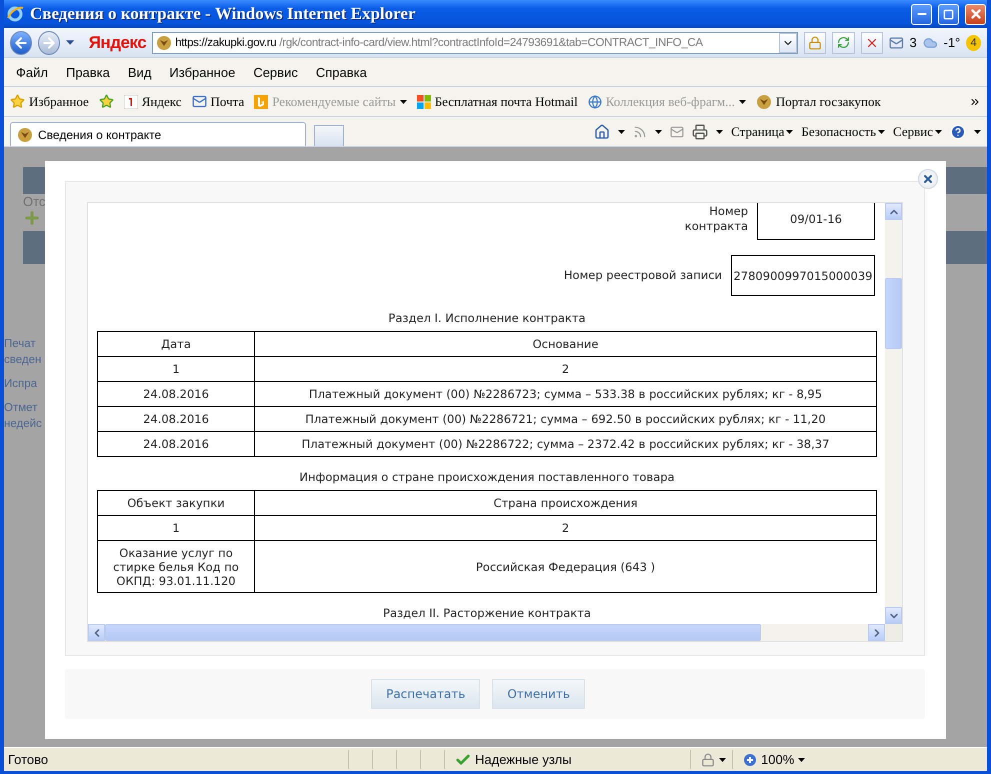 The image size is (991, 774). What do you see at coordinates (21, 42) in the screenshot?
I see `back-button` at bounding box center [21, 42].